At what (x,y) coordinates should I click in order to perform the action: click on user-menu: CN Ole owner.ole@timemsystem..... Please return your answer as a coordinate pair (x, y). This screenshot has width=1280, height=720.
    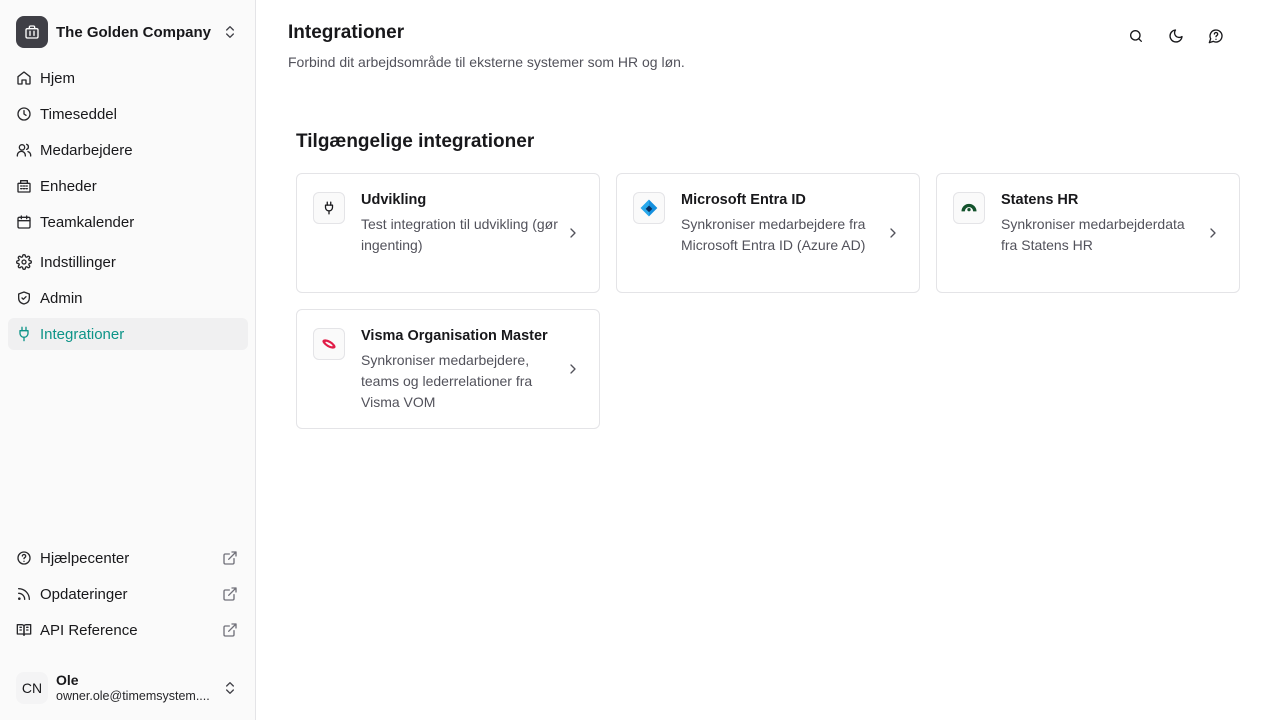
    Looking at the image, I should click on (128, 688).